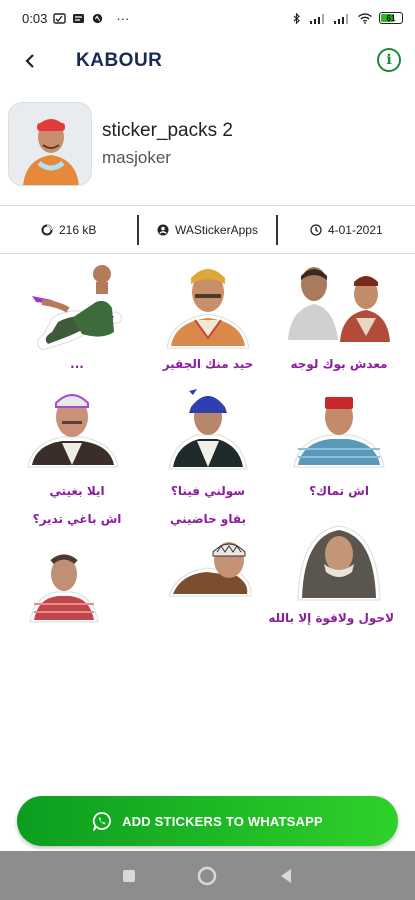  I want to click on sticker-item: معدش بوك لوجه, so click(339, 315).